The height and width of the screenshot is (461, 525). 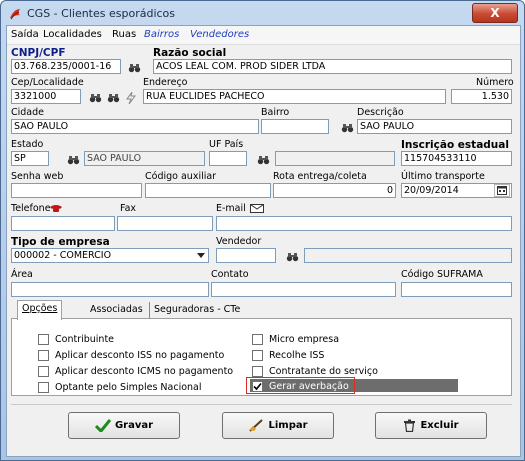 I want to click on micro-empresa-checkbox: Micro empresa, so click(x=295, y=339).